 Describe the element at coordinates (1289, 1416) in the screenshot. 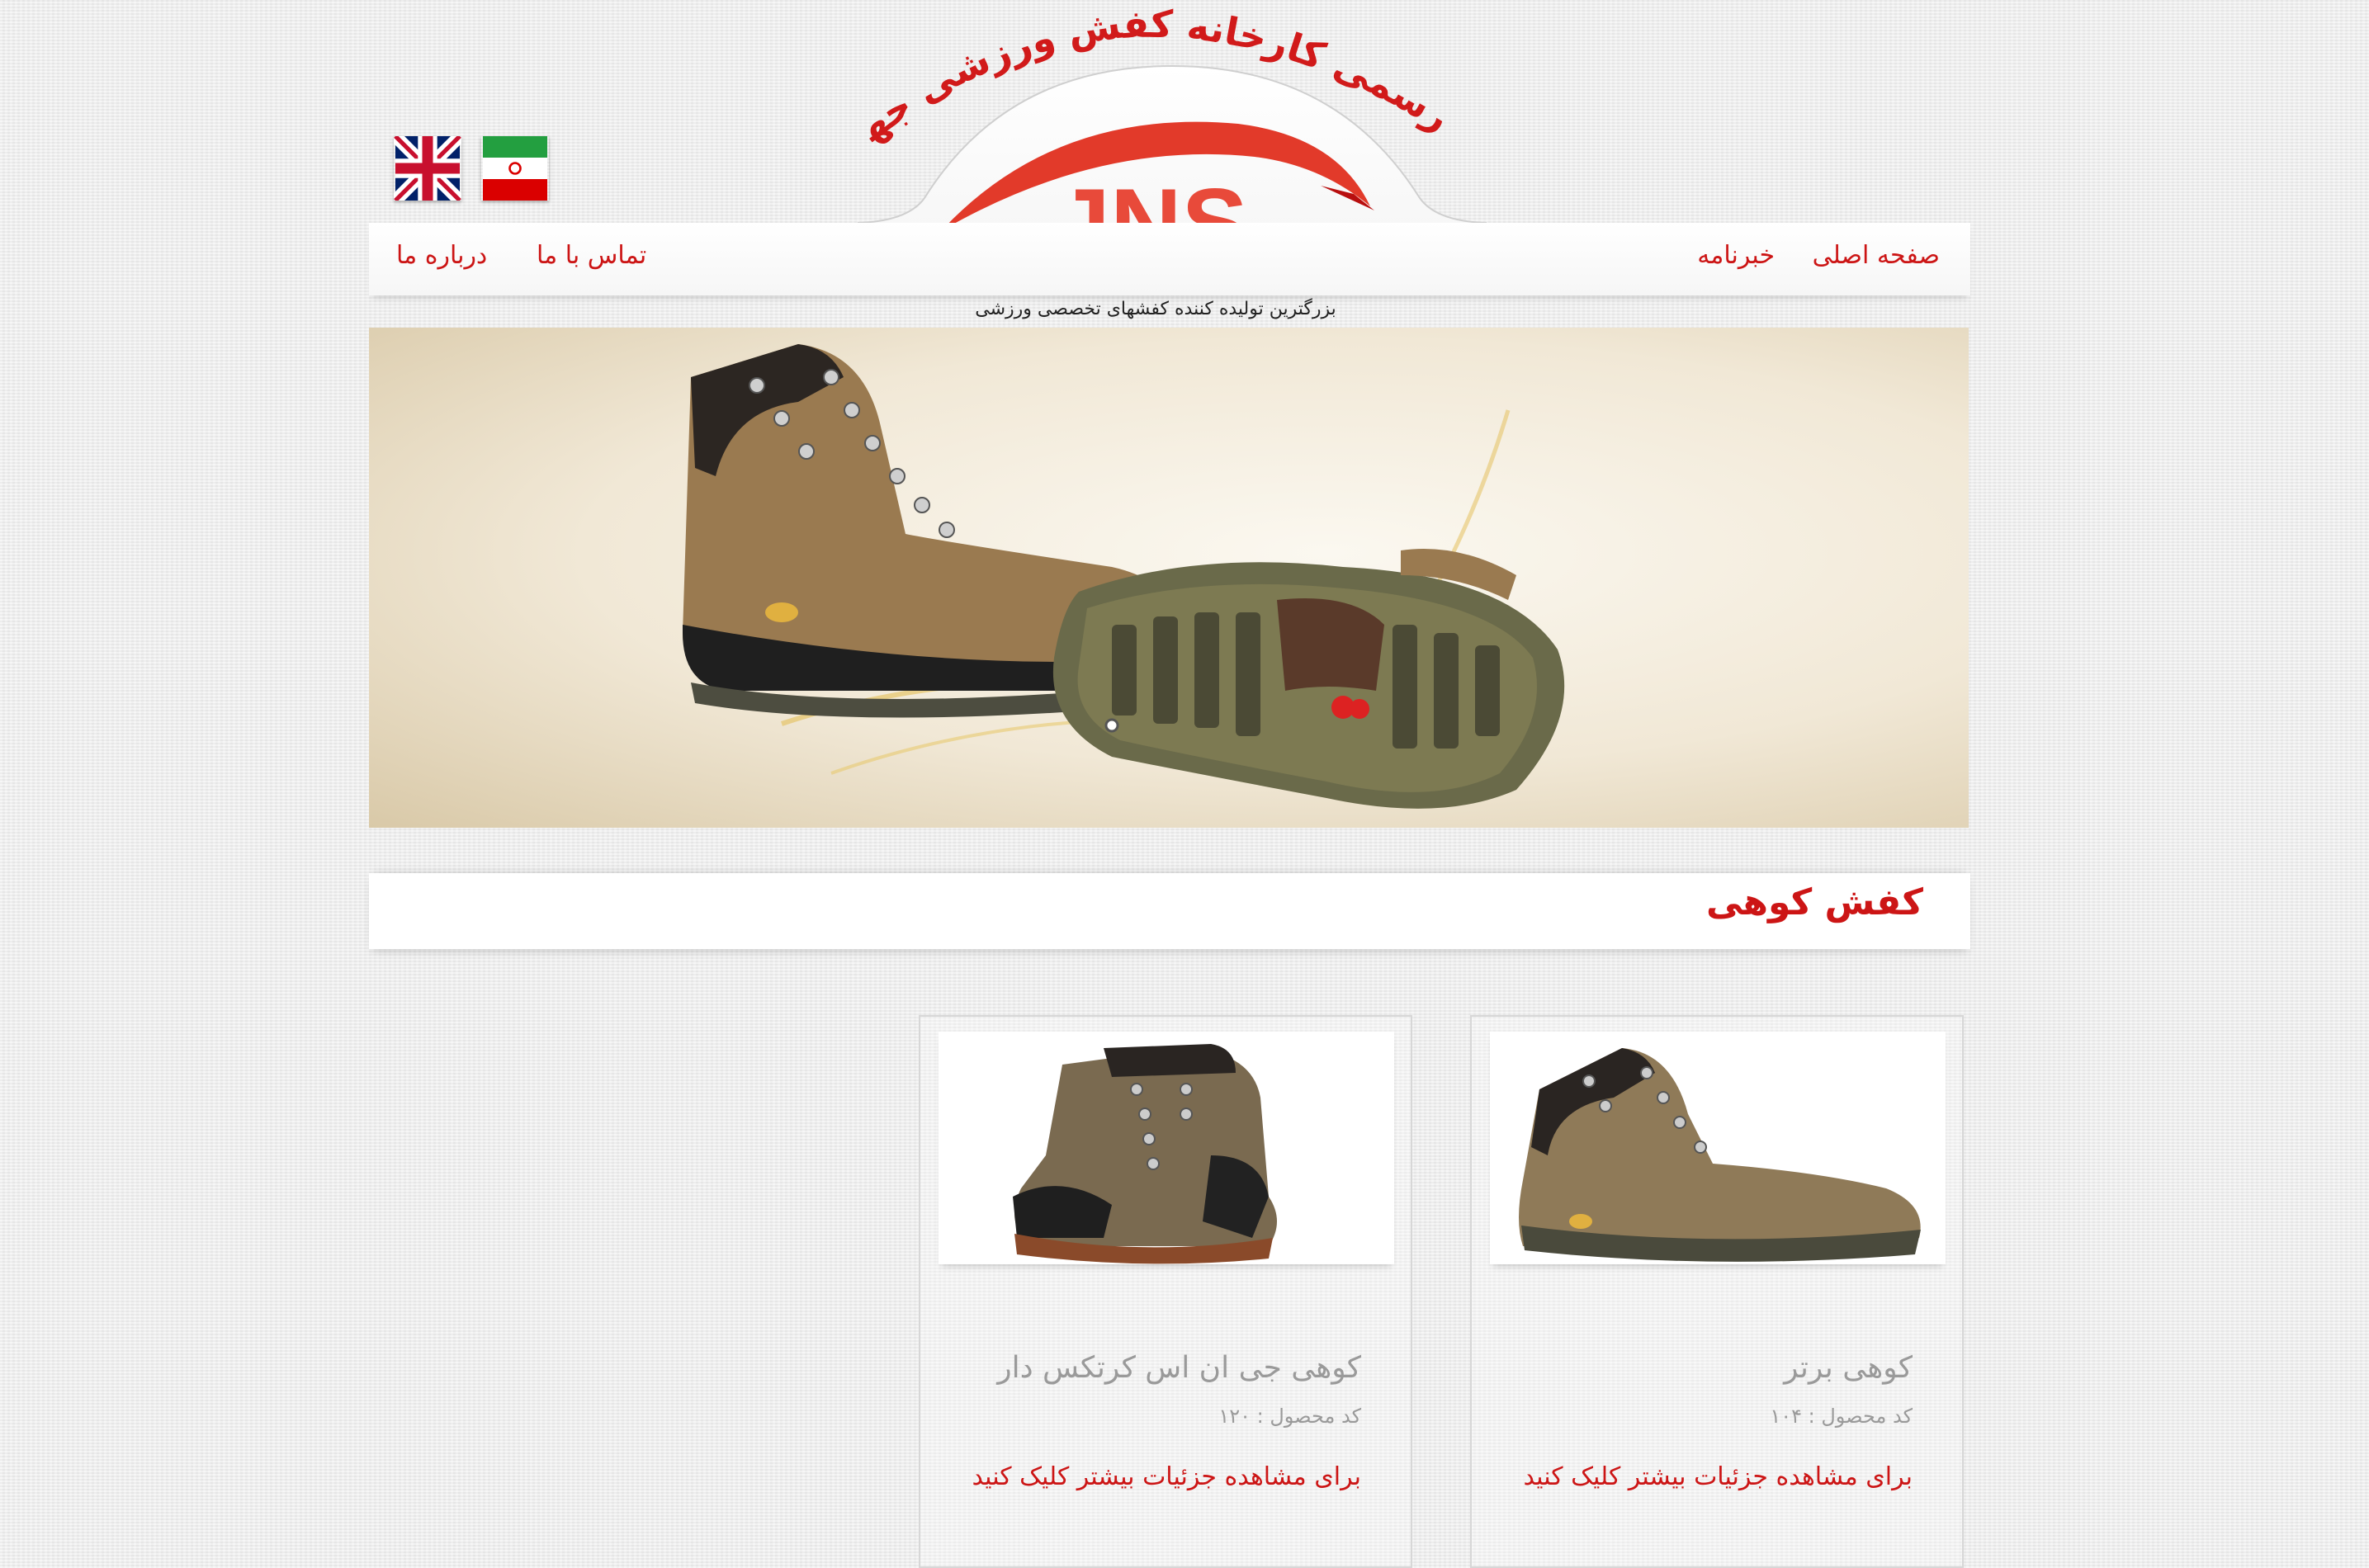

I see `product-code: کد محصول : ۱۲۰` at that location.